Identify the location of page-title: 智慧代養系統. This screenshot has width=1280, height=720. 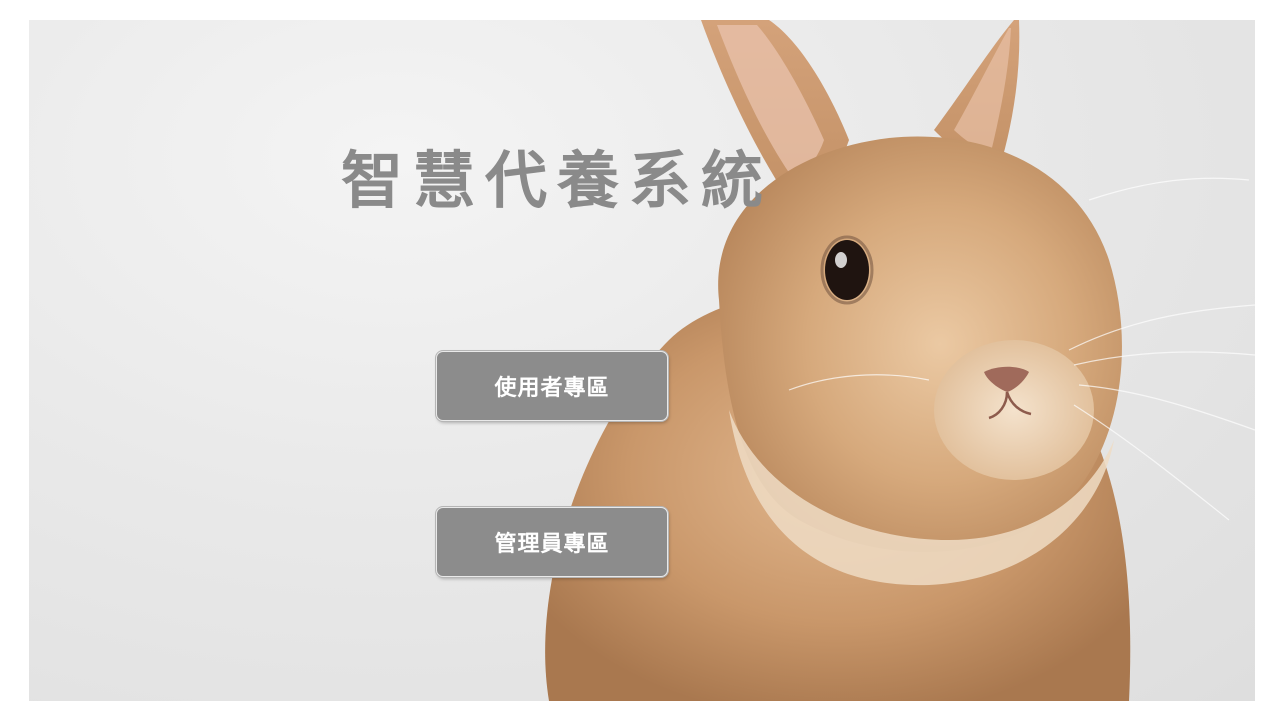
(557, 180).